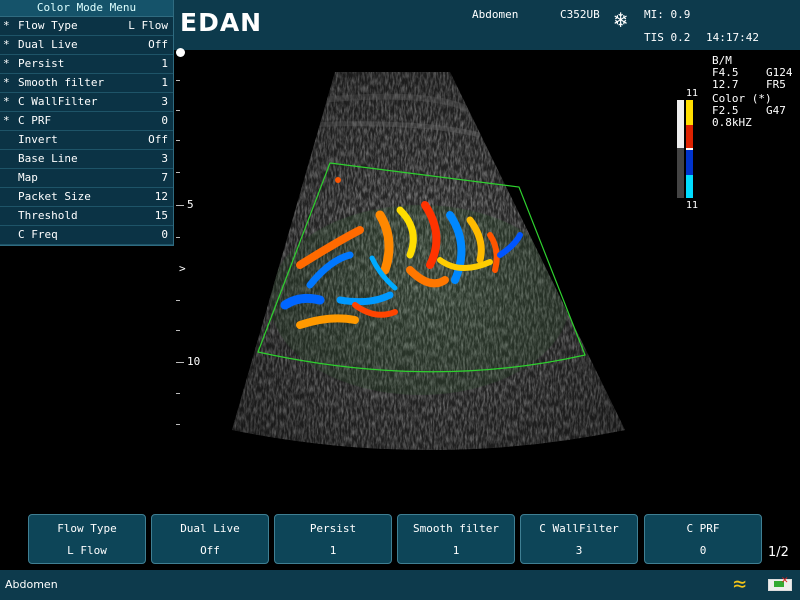 The height and width of the screenshot is (600, 800). Describe the element at coordinates (210, 539) in the screenshot. I see `softkey-dual-live: Dual Live Off` at that location.